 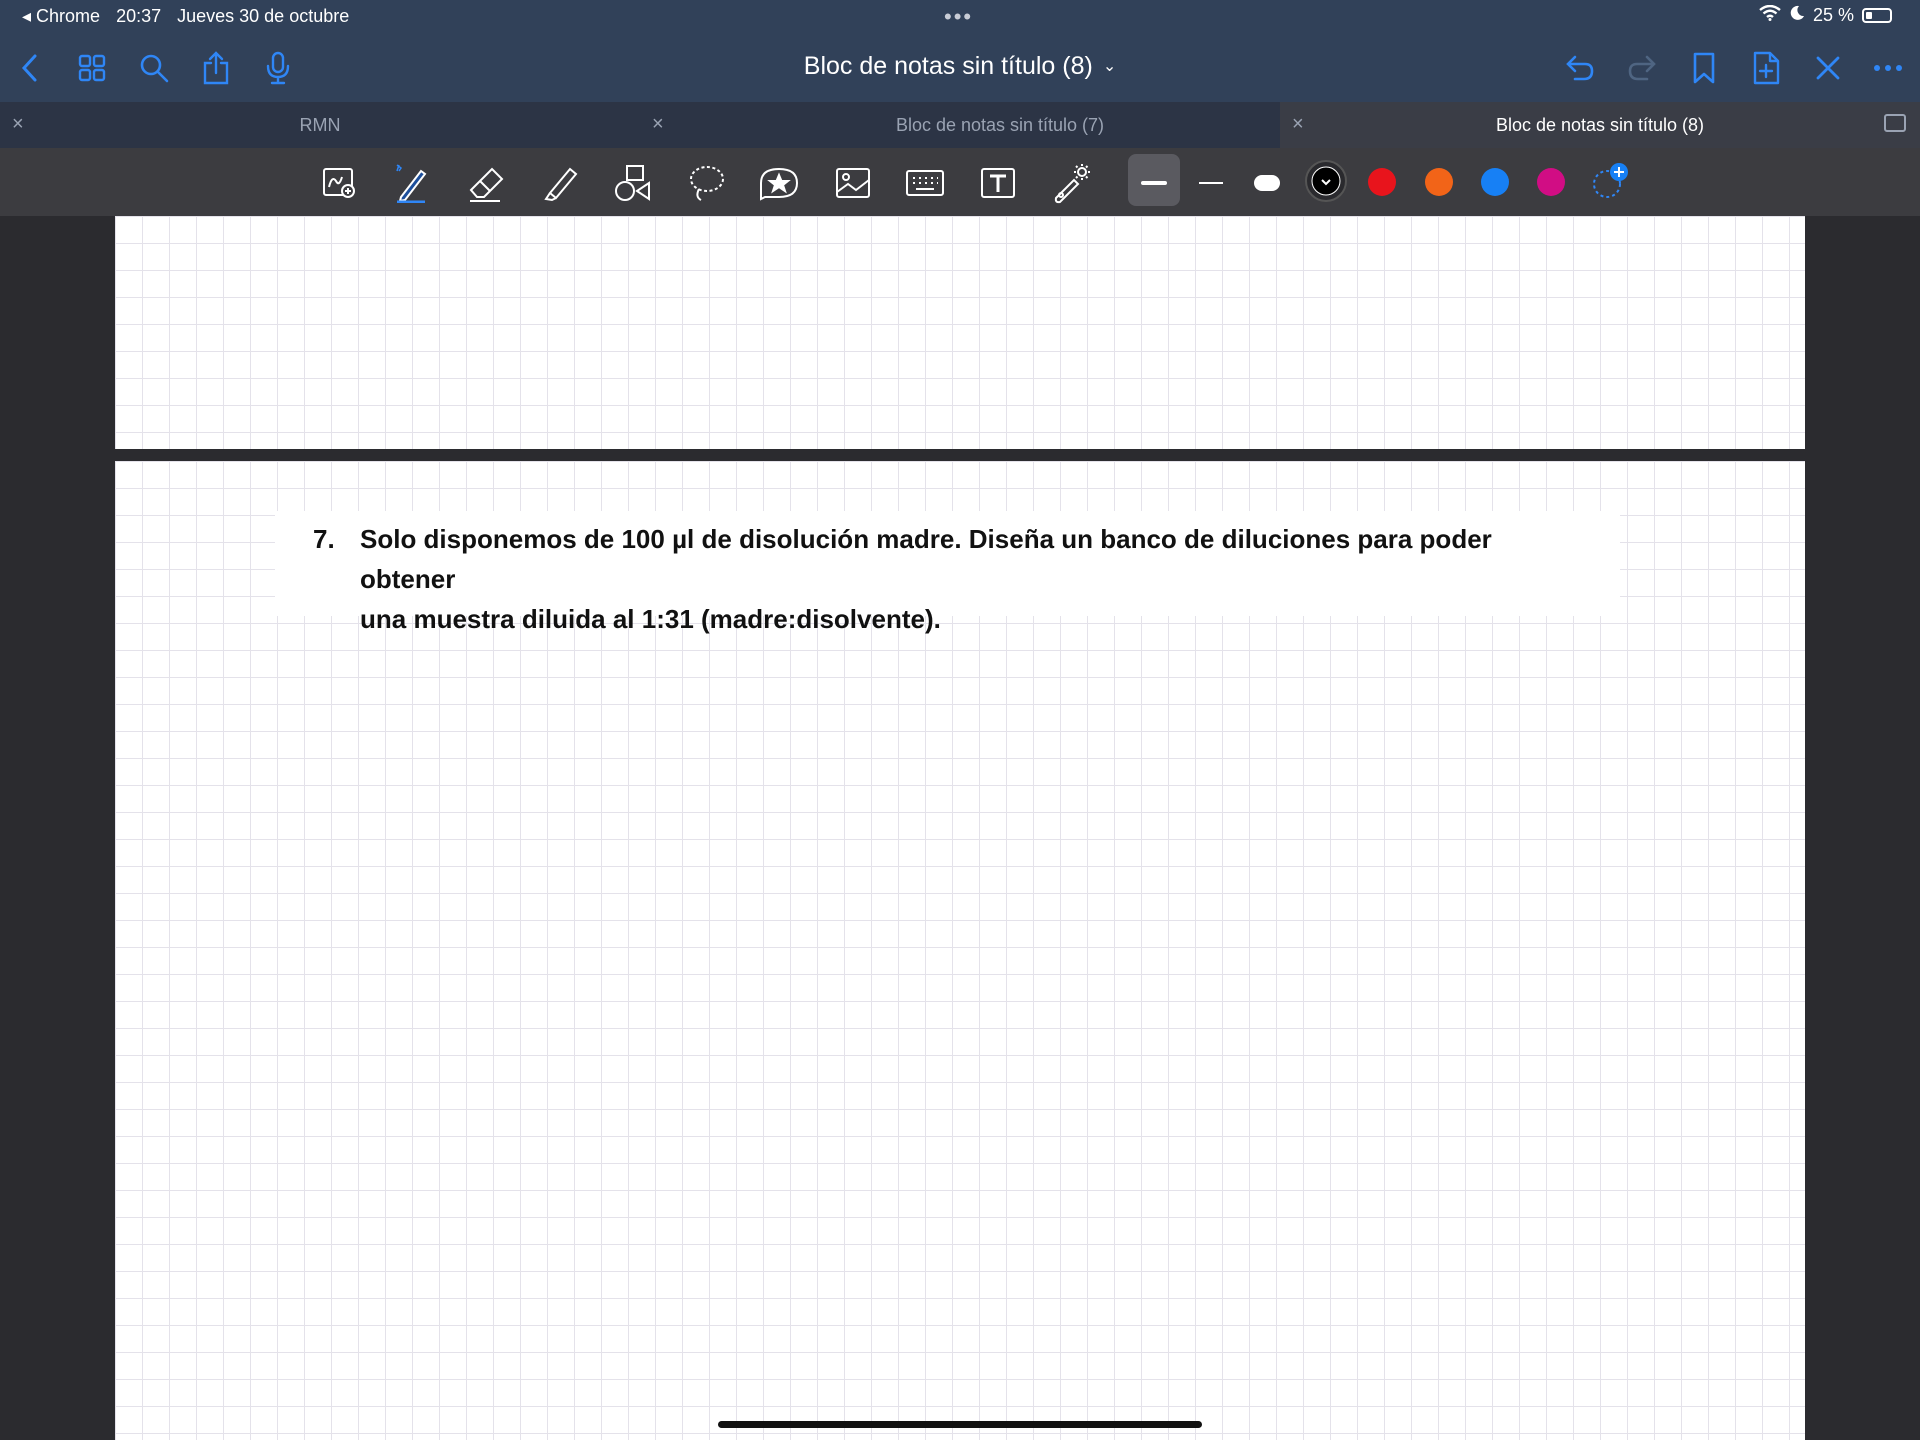 I want to click on color-black-selected, so click(x=1326, y=181).